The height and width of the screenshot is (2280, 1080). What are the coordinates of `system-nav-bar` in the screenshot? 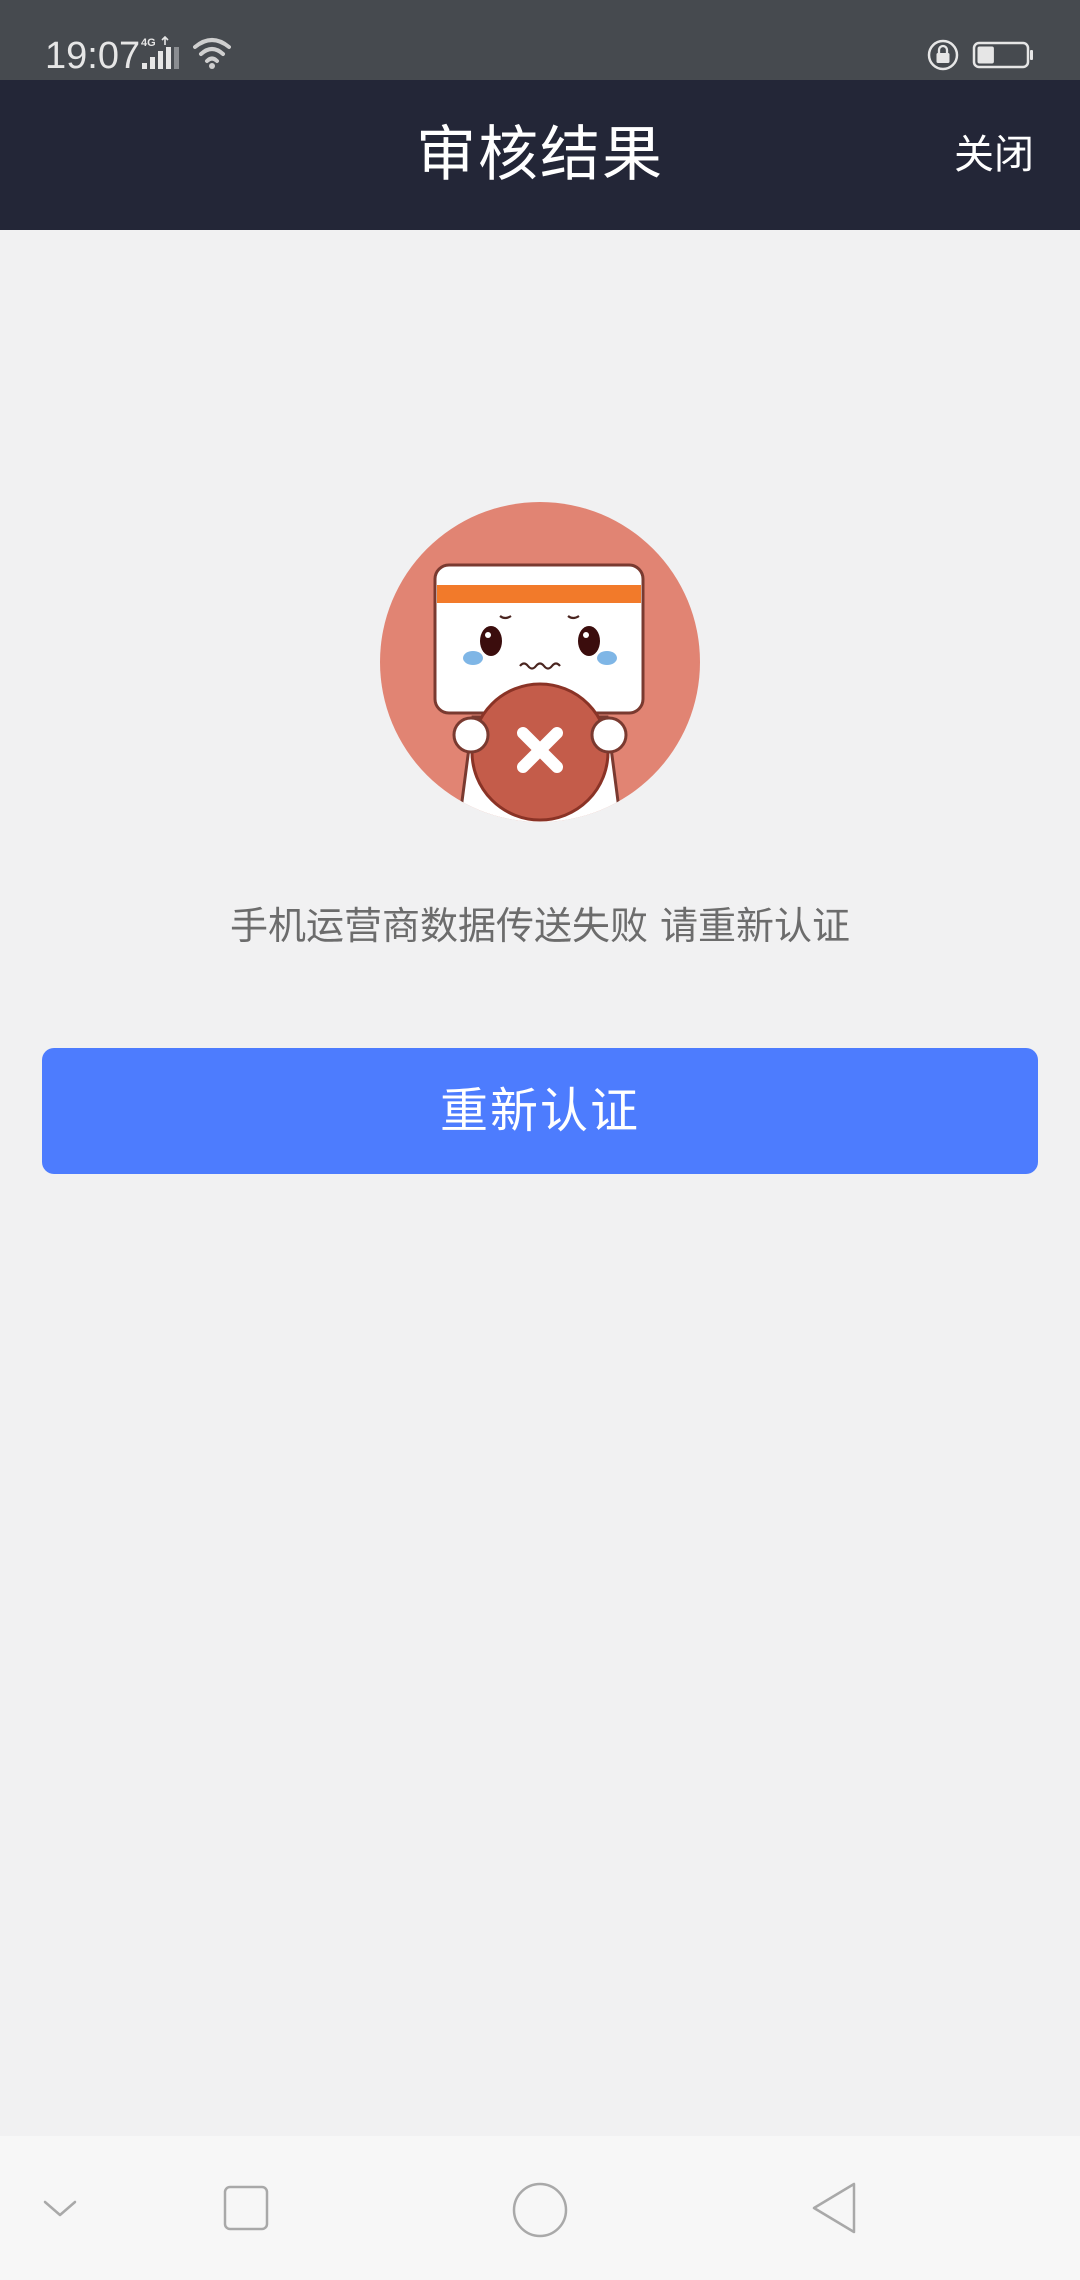 It's located at (540, 2208).